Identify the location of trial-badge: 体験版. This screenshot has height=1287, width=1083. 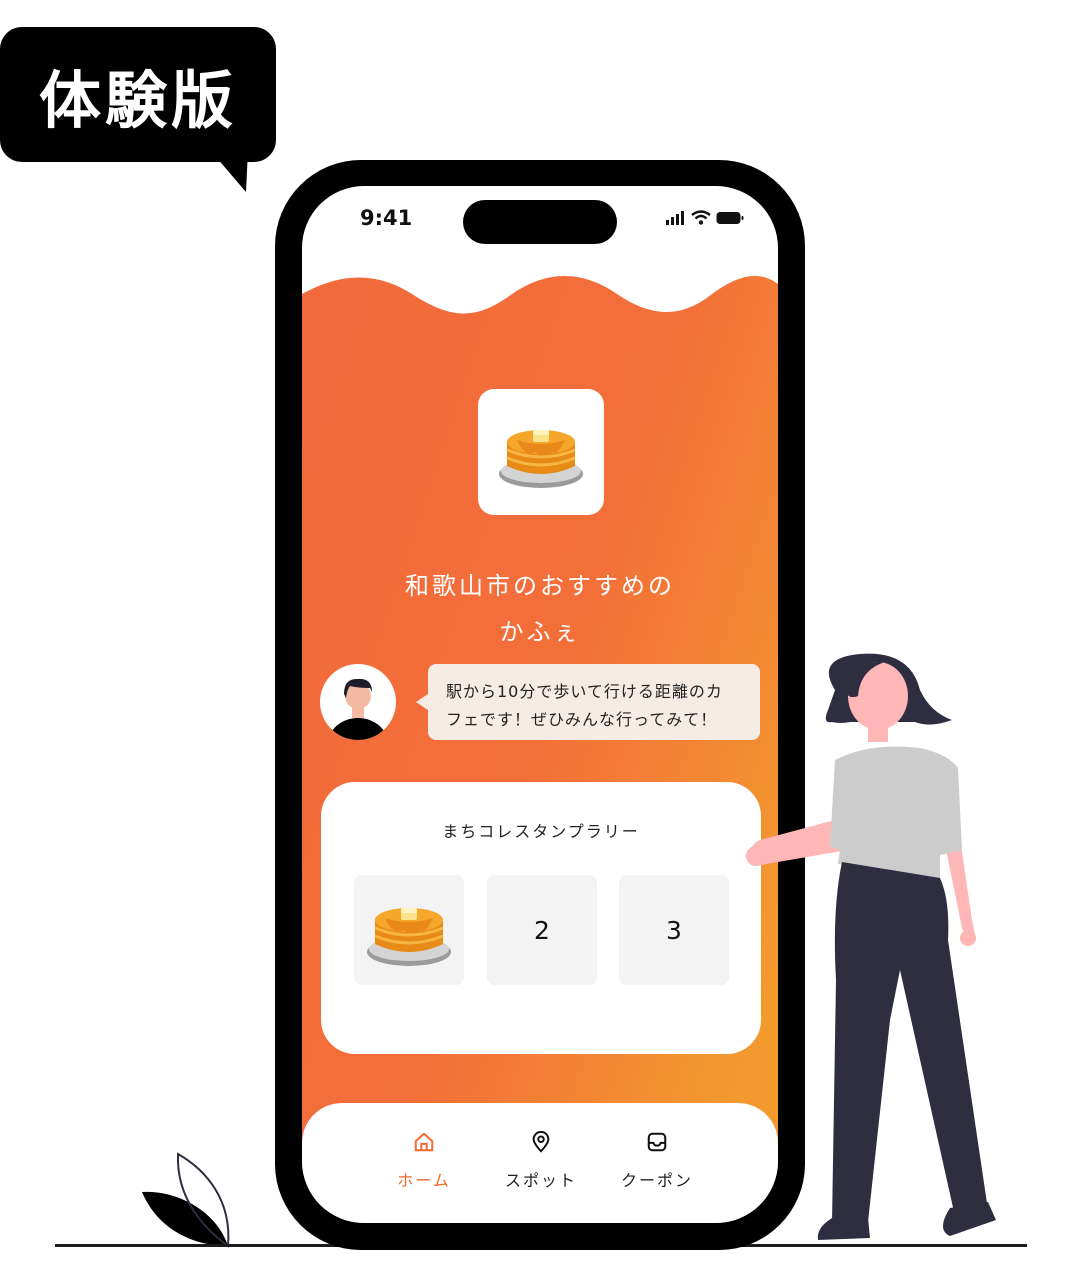
(138, 94).